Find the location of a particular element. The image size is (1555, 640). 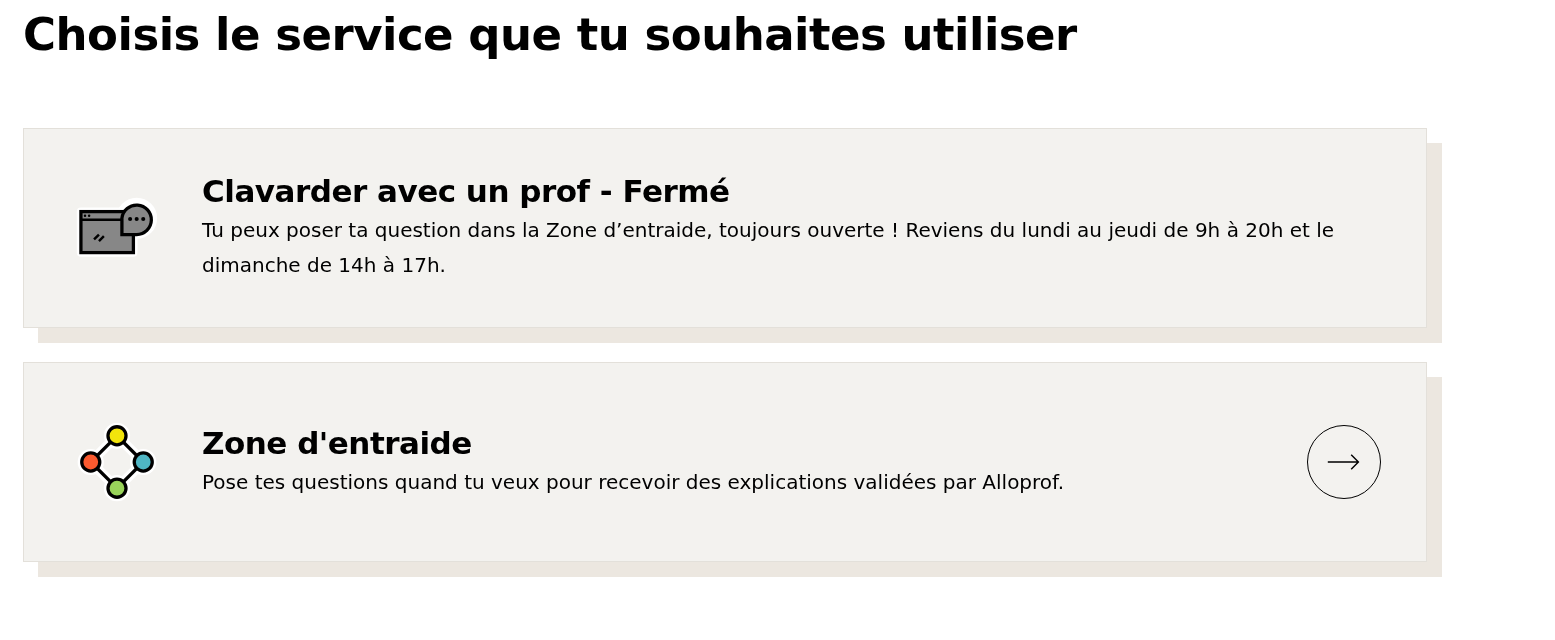

page-heading: Choisis le service que tu souhaites utiliser is located at coordinates (550, 35).